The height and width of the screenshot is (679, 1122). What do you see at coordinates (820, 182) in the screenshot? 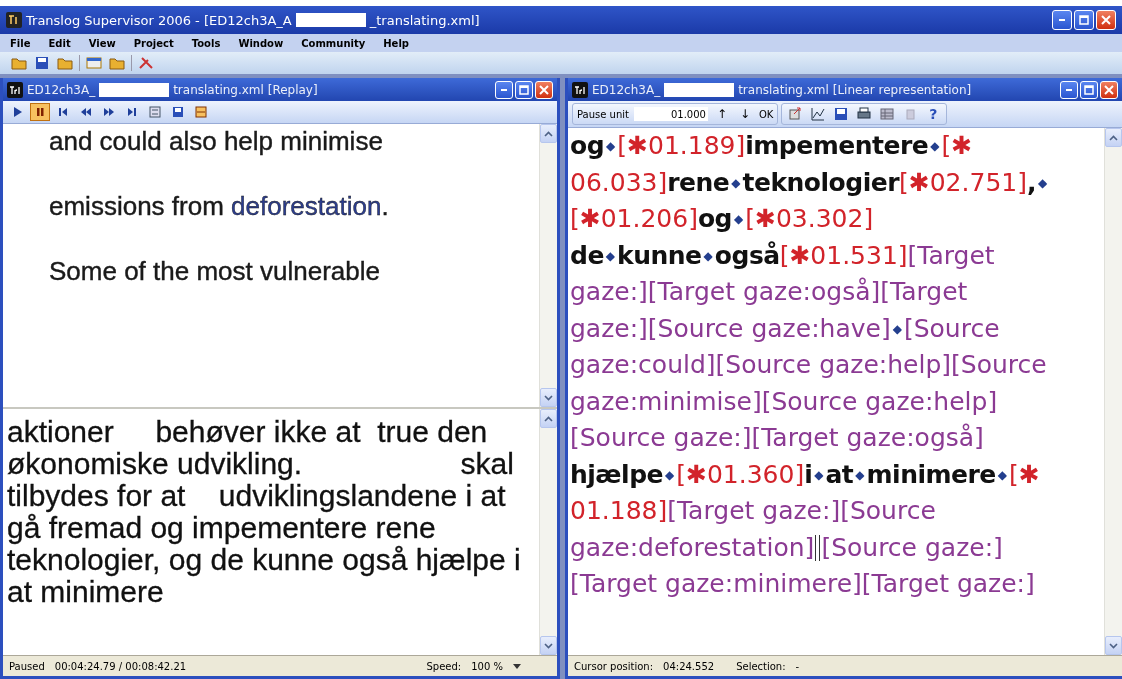
I see `typed-word: teknologier` at bounding box center [820, 182].